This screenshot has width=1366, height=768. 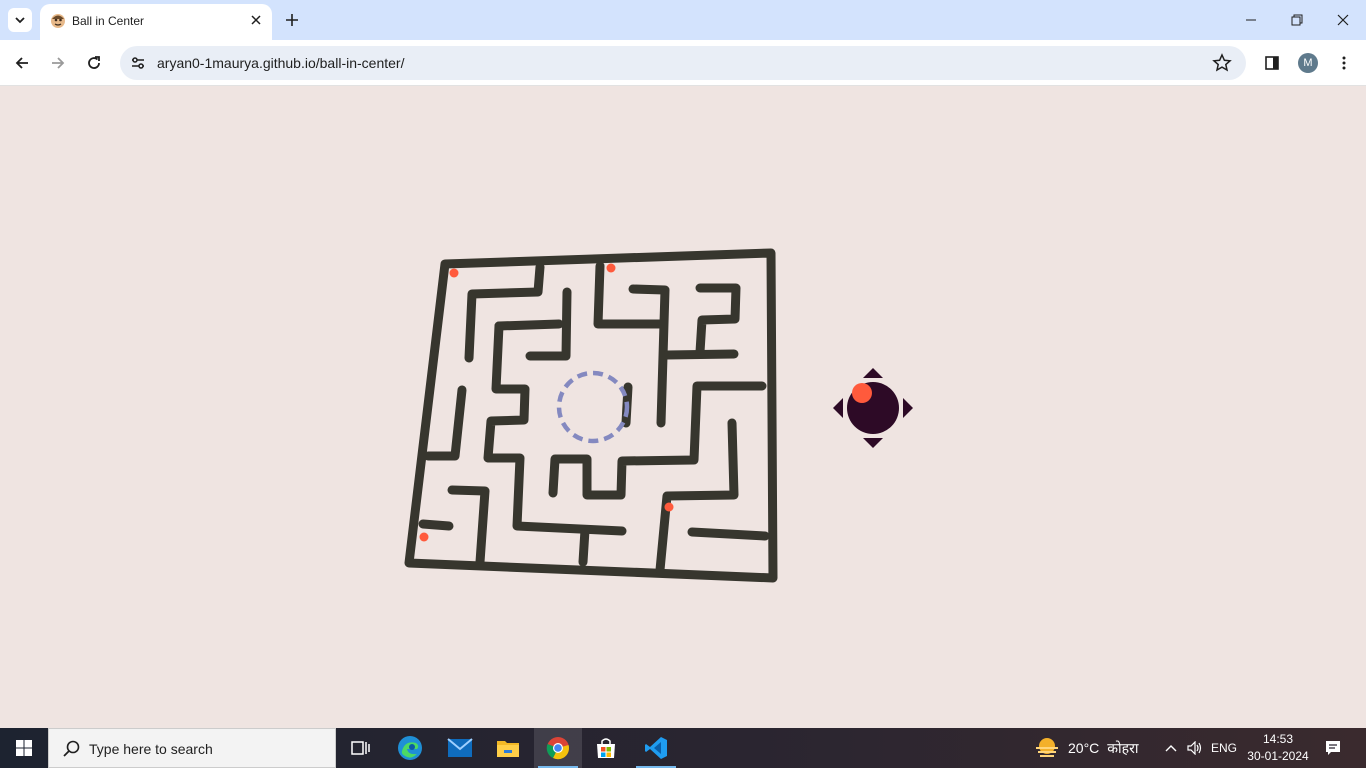 What do you see at coordinates (1222, 63) in the screenshot?
I see `bookmark-star-icon` at bounding box center [1222, 63].